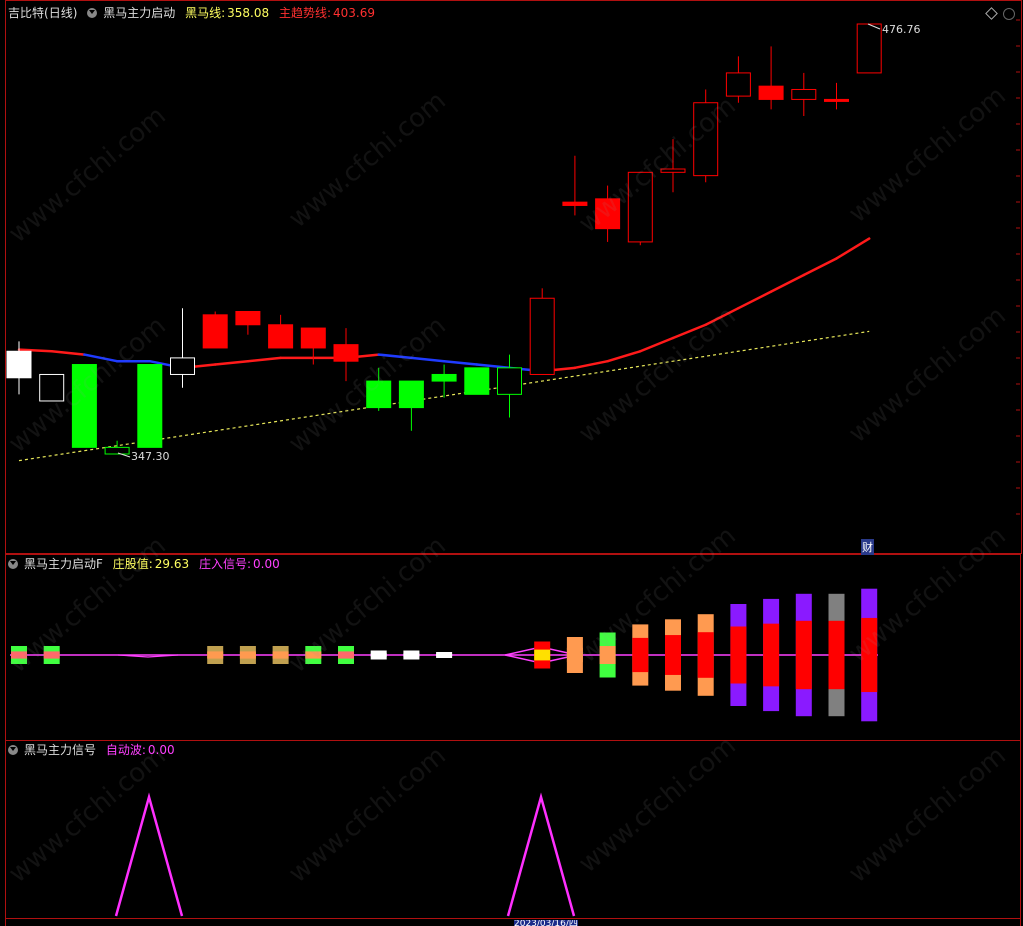 The image size is (1023, 926). I want to click on line1-label: 黑马线:, so click(205, 13).